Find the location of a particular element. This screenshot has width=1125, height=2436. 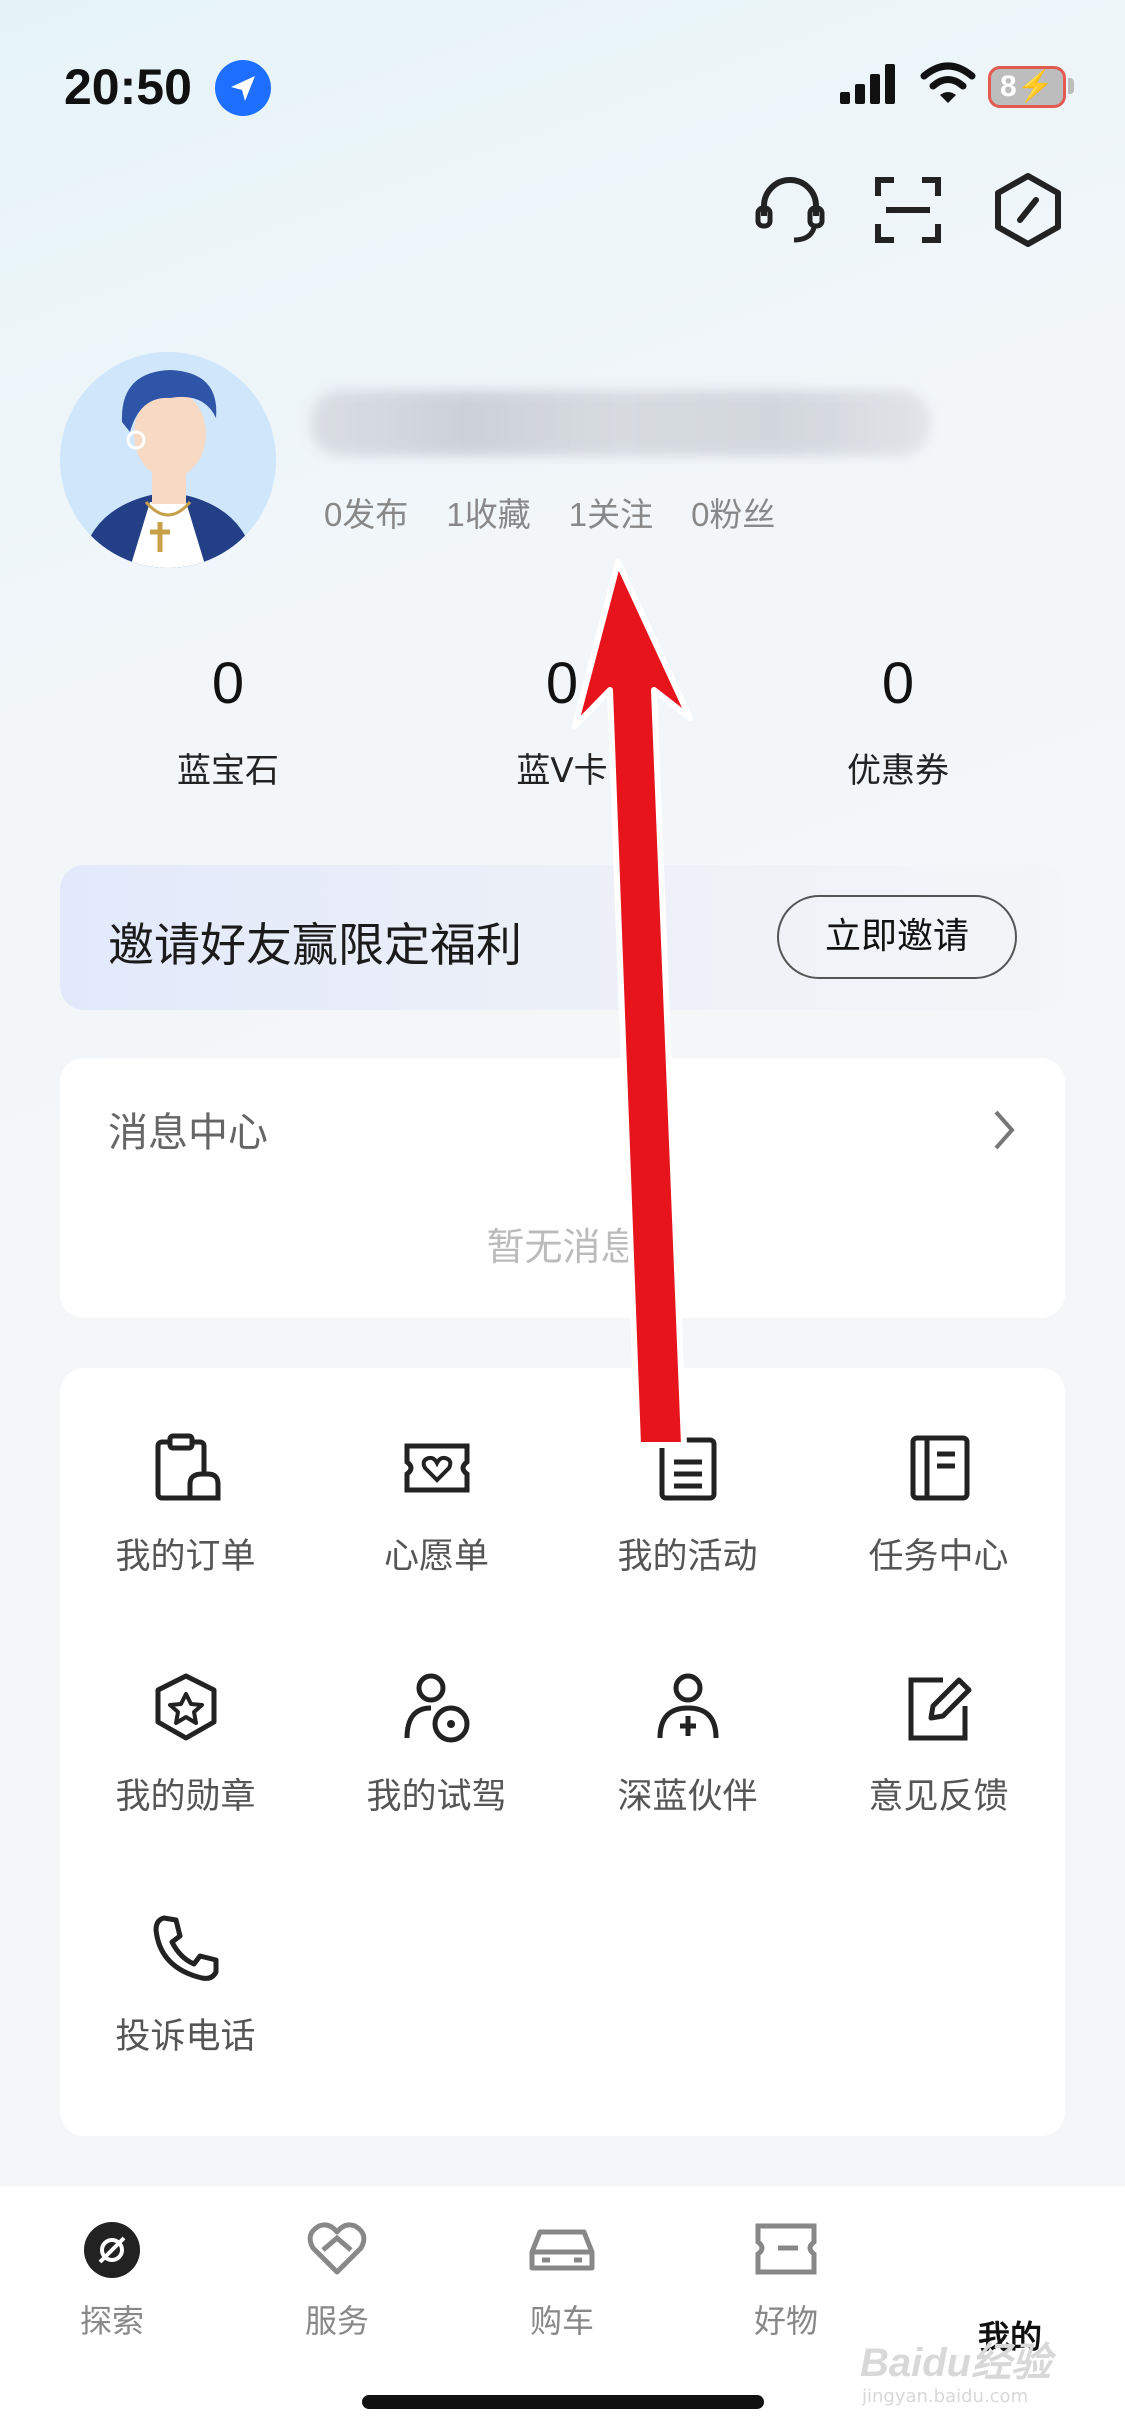

service-wishlist: 心愿单 is located at coordinates (436, 1488).